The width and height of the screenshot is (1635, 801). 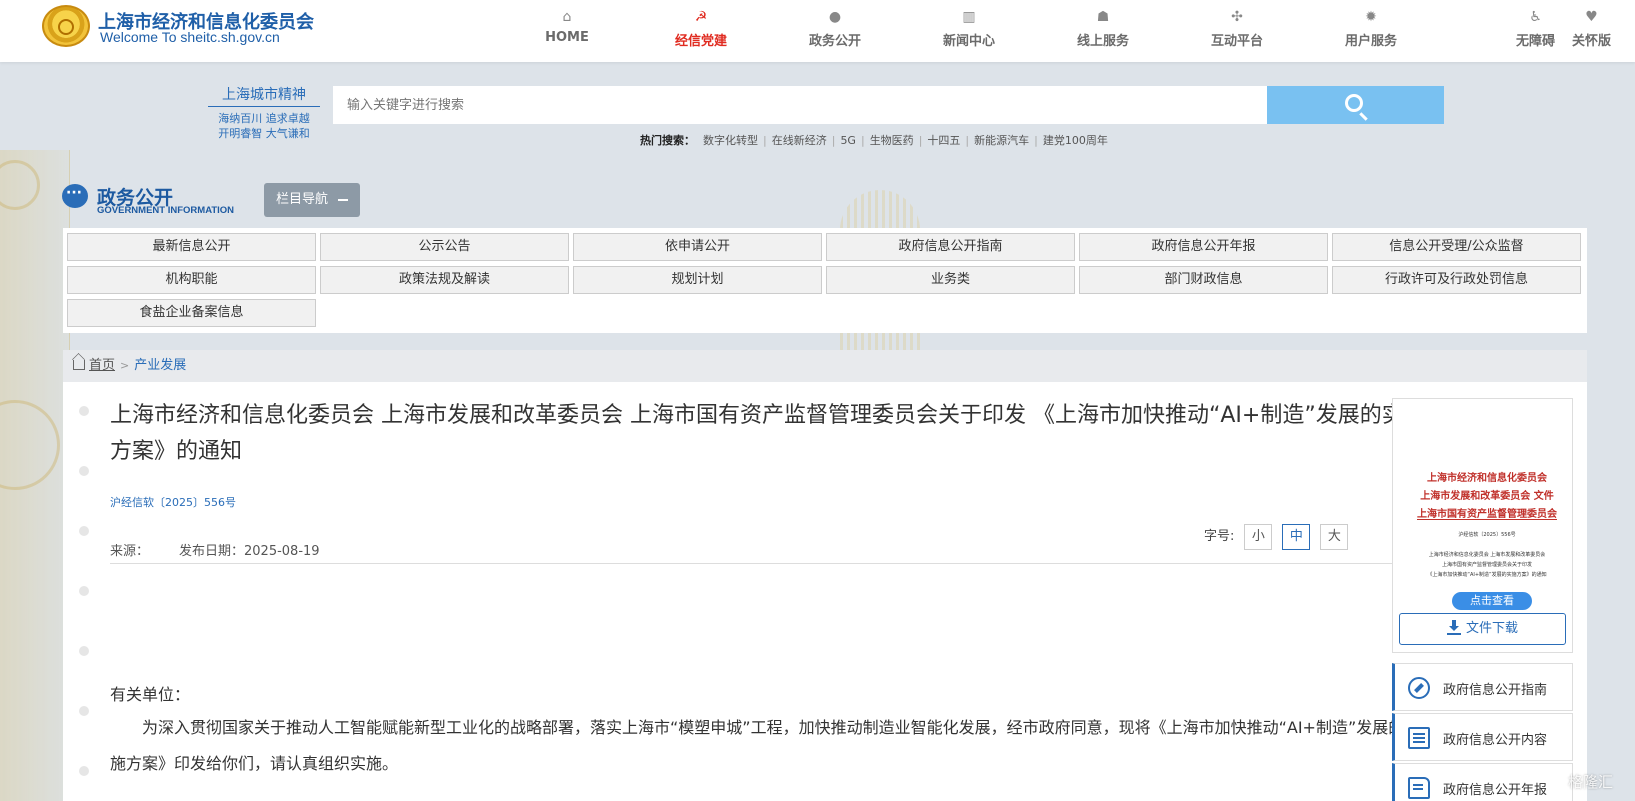 I want to click on care-mode-link: ♥ 关怀版, so click(x=1591, y=27).